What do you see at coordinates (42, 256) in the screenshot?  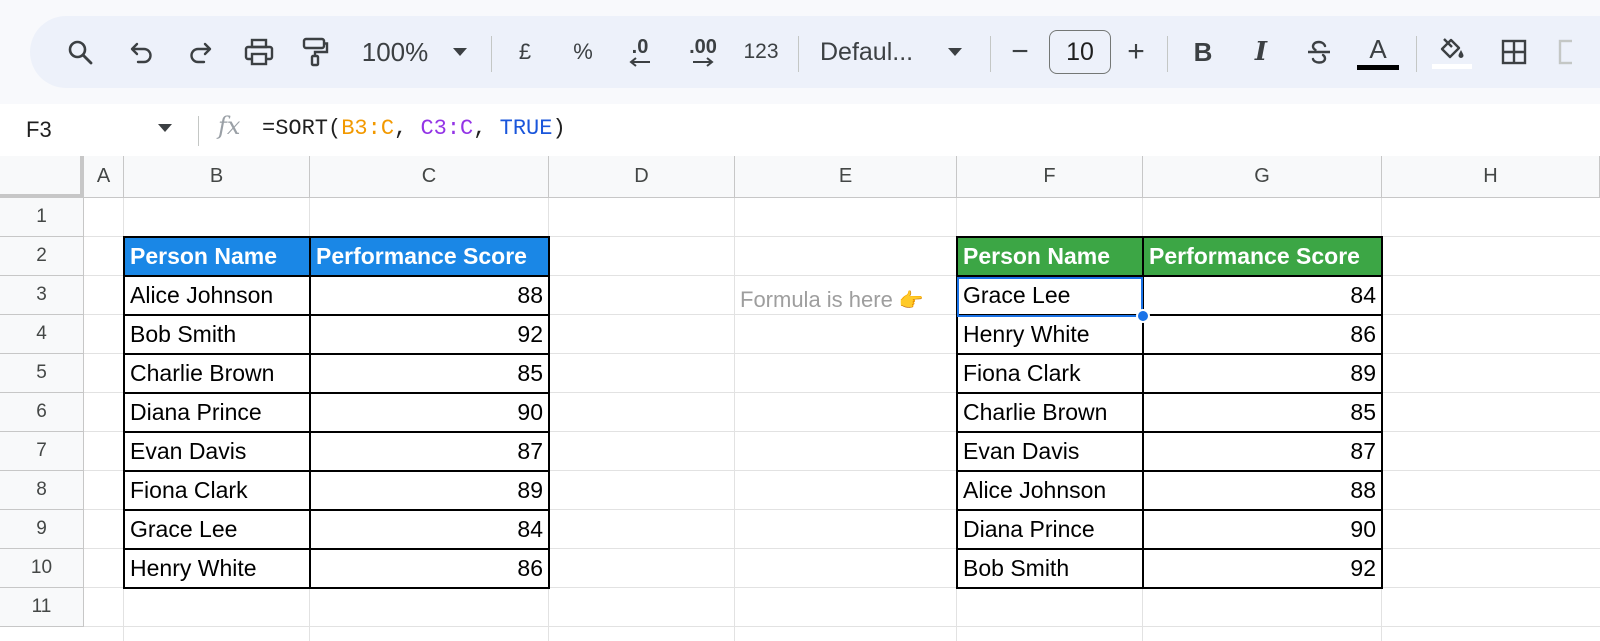 I see `row-header-2: 2` at bounding box center [42, 256].